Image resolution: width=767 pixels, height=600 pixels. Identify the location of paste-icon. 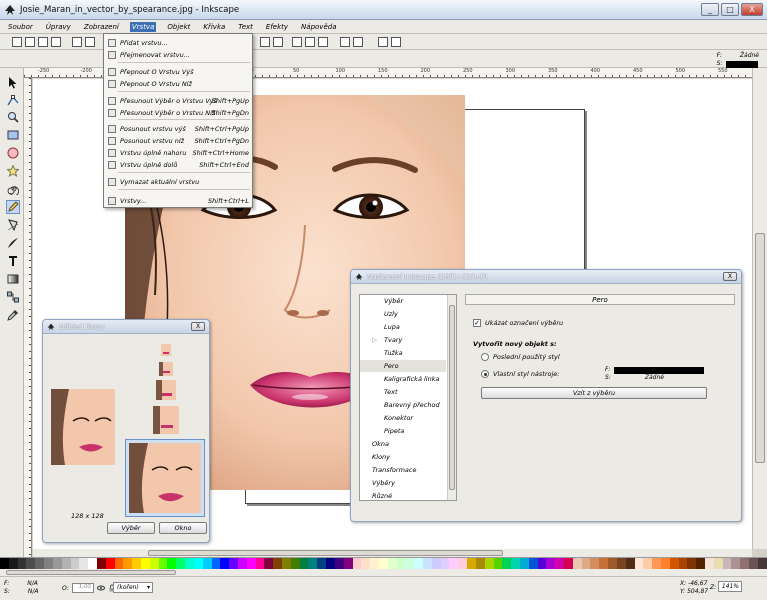
(323, 42).